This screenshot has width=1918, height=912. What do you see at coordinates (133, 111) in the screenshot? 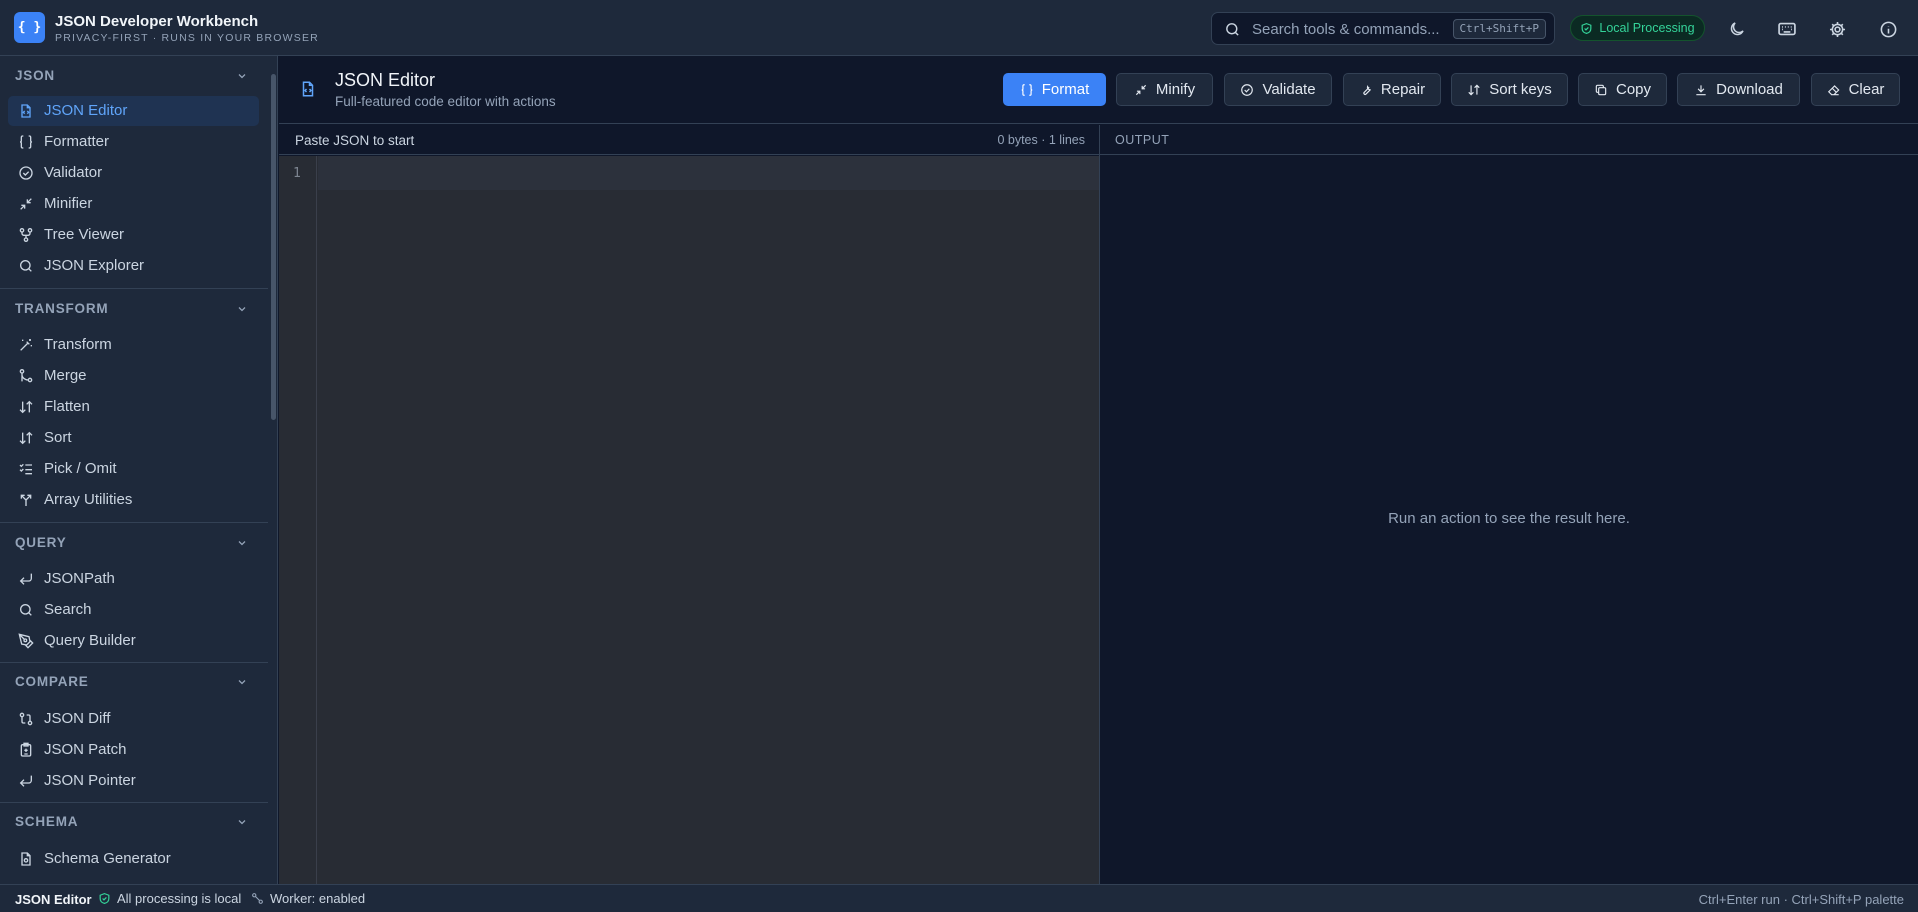
I see `sidebar-item-json-editor: JSON Editor` at bounding box center [133, 111].